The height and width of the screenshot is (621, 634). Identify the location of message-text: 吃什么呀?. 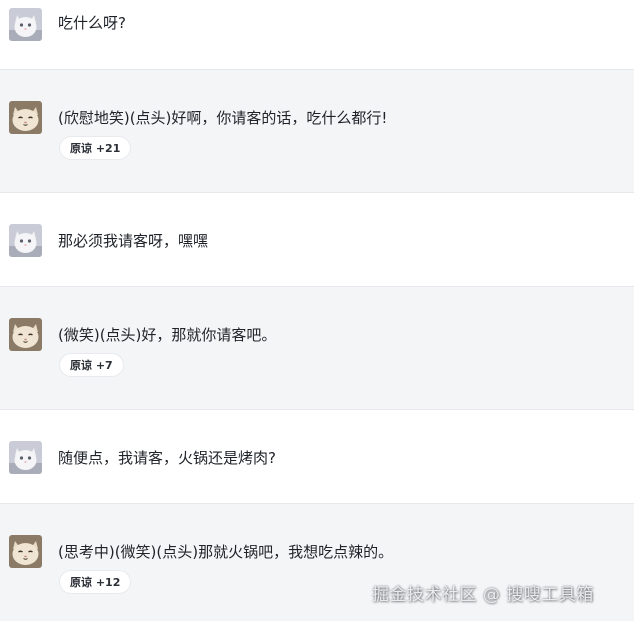
(92, 23).